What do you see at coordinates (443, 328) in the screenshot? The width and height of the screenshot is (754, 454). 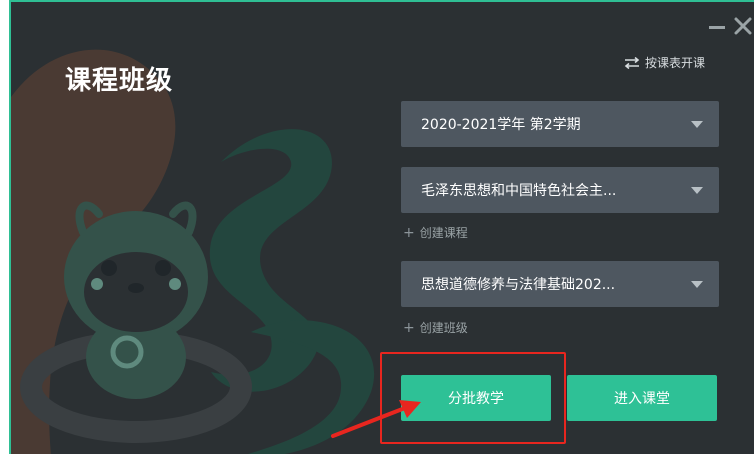 I see `create-class-label: 创建班级` at bounding box center [443, 328].